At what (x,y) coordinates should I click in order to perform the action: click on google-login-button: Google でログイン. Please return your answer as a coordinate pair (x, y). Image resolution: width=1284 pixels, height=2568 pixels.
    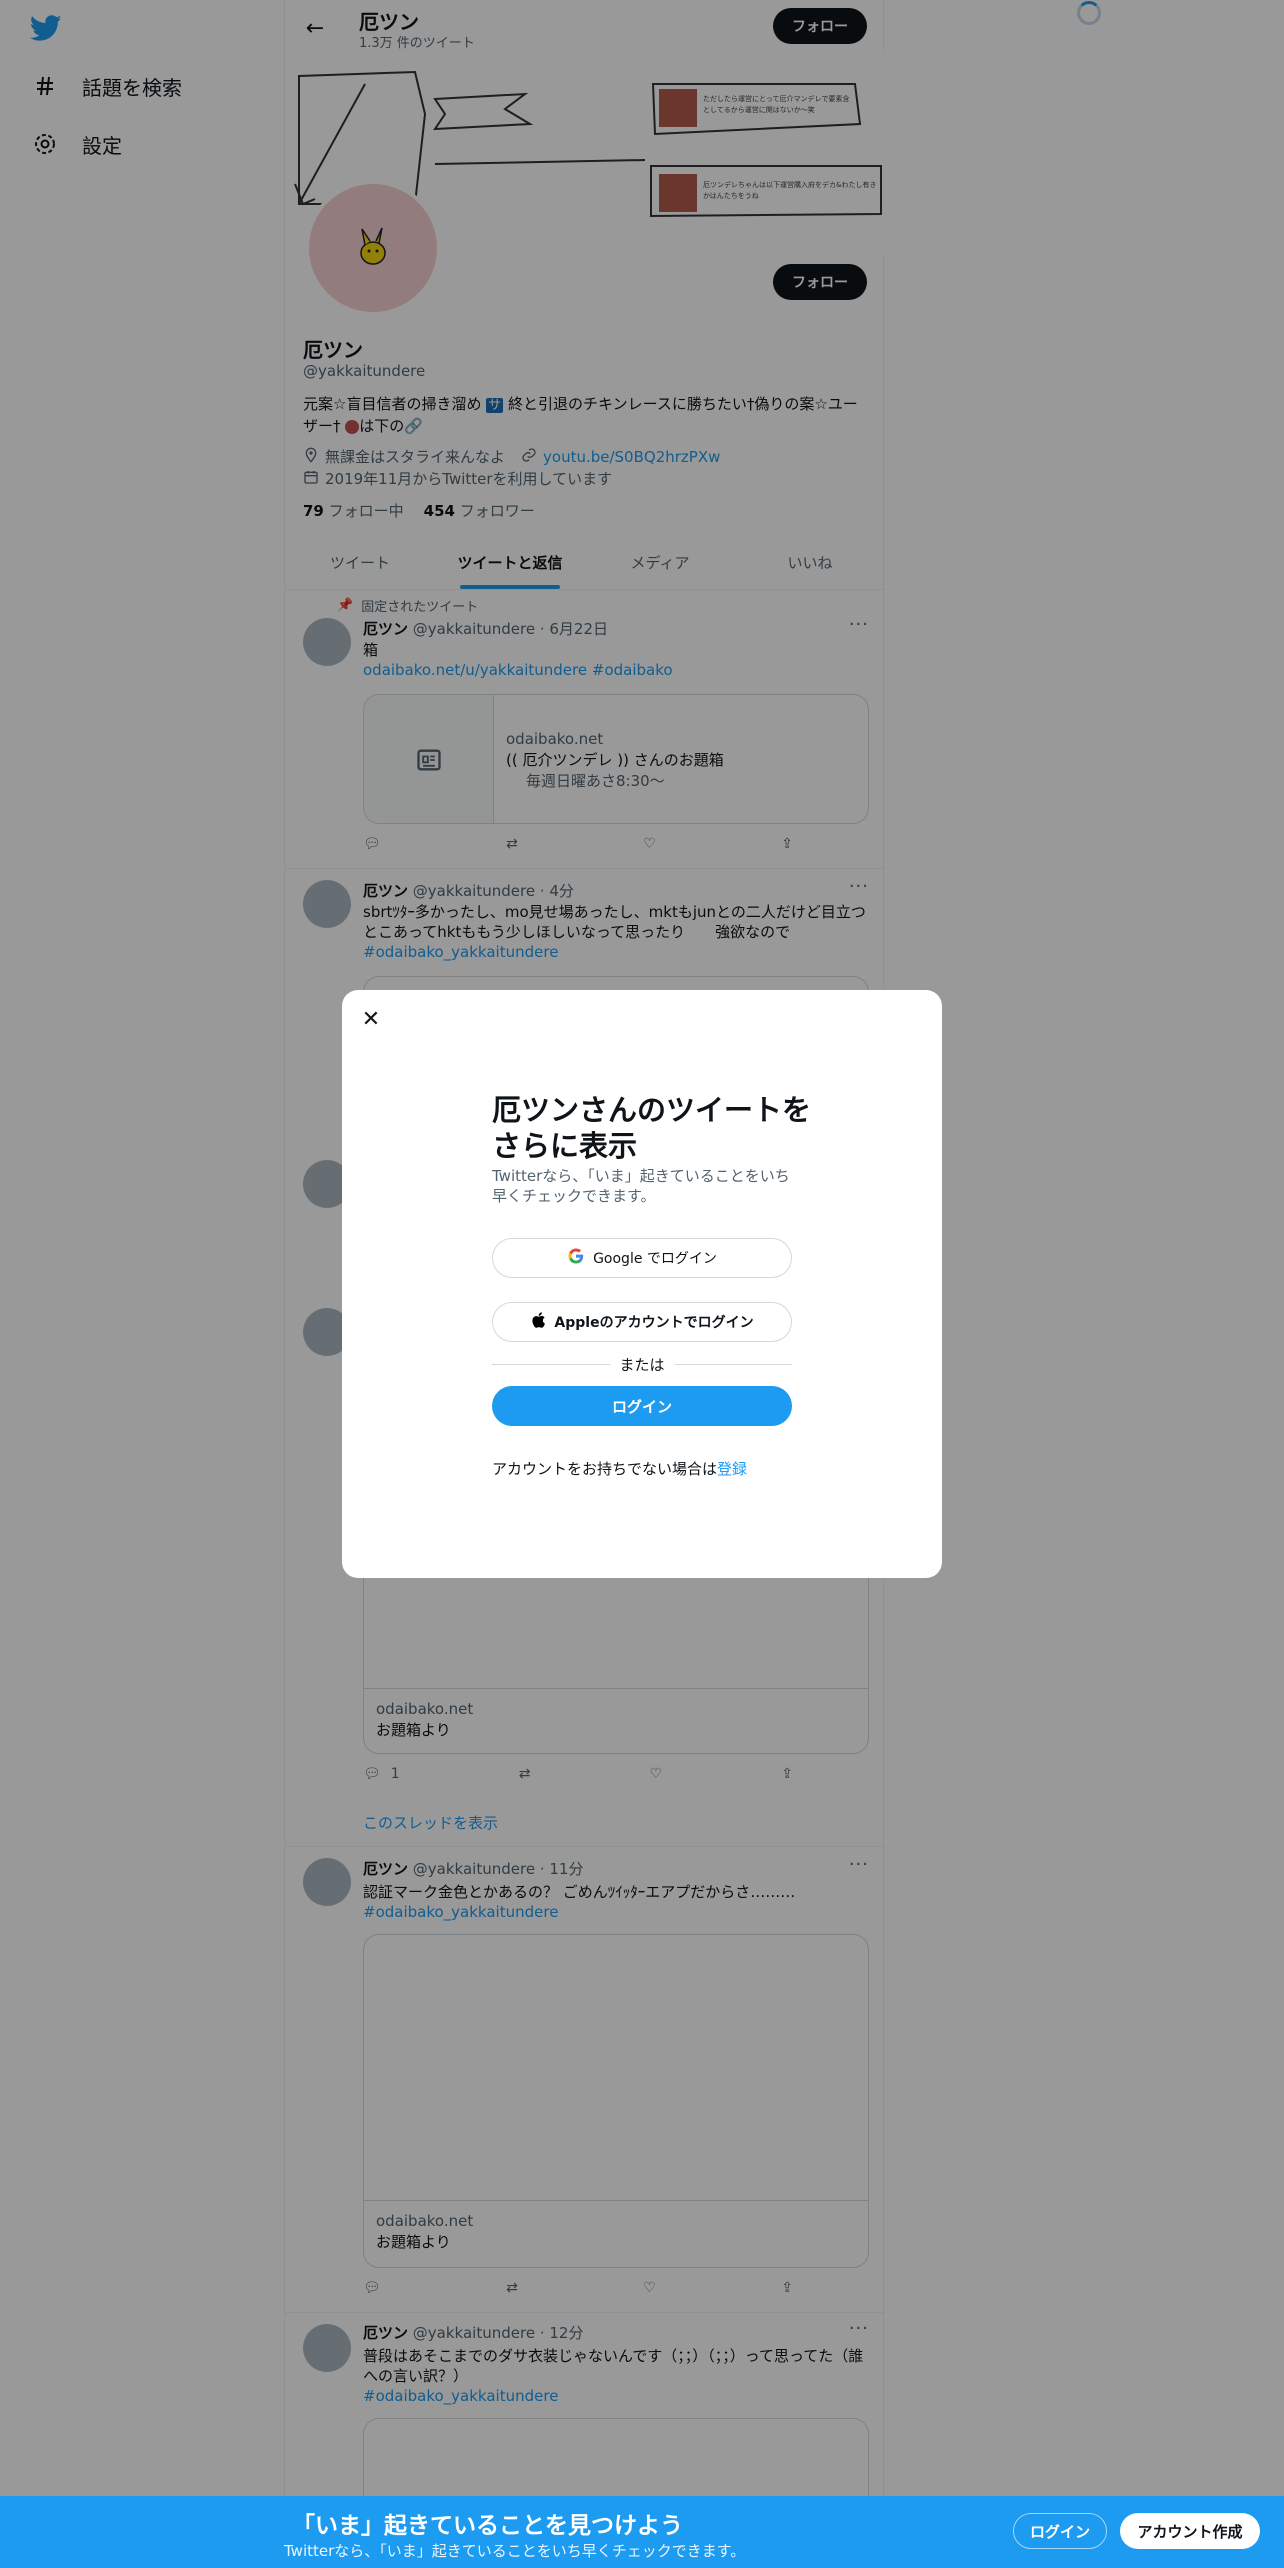
    Looking at the image, I should click on (642, 1258).